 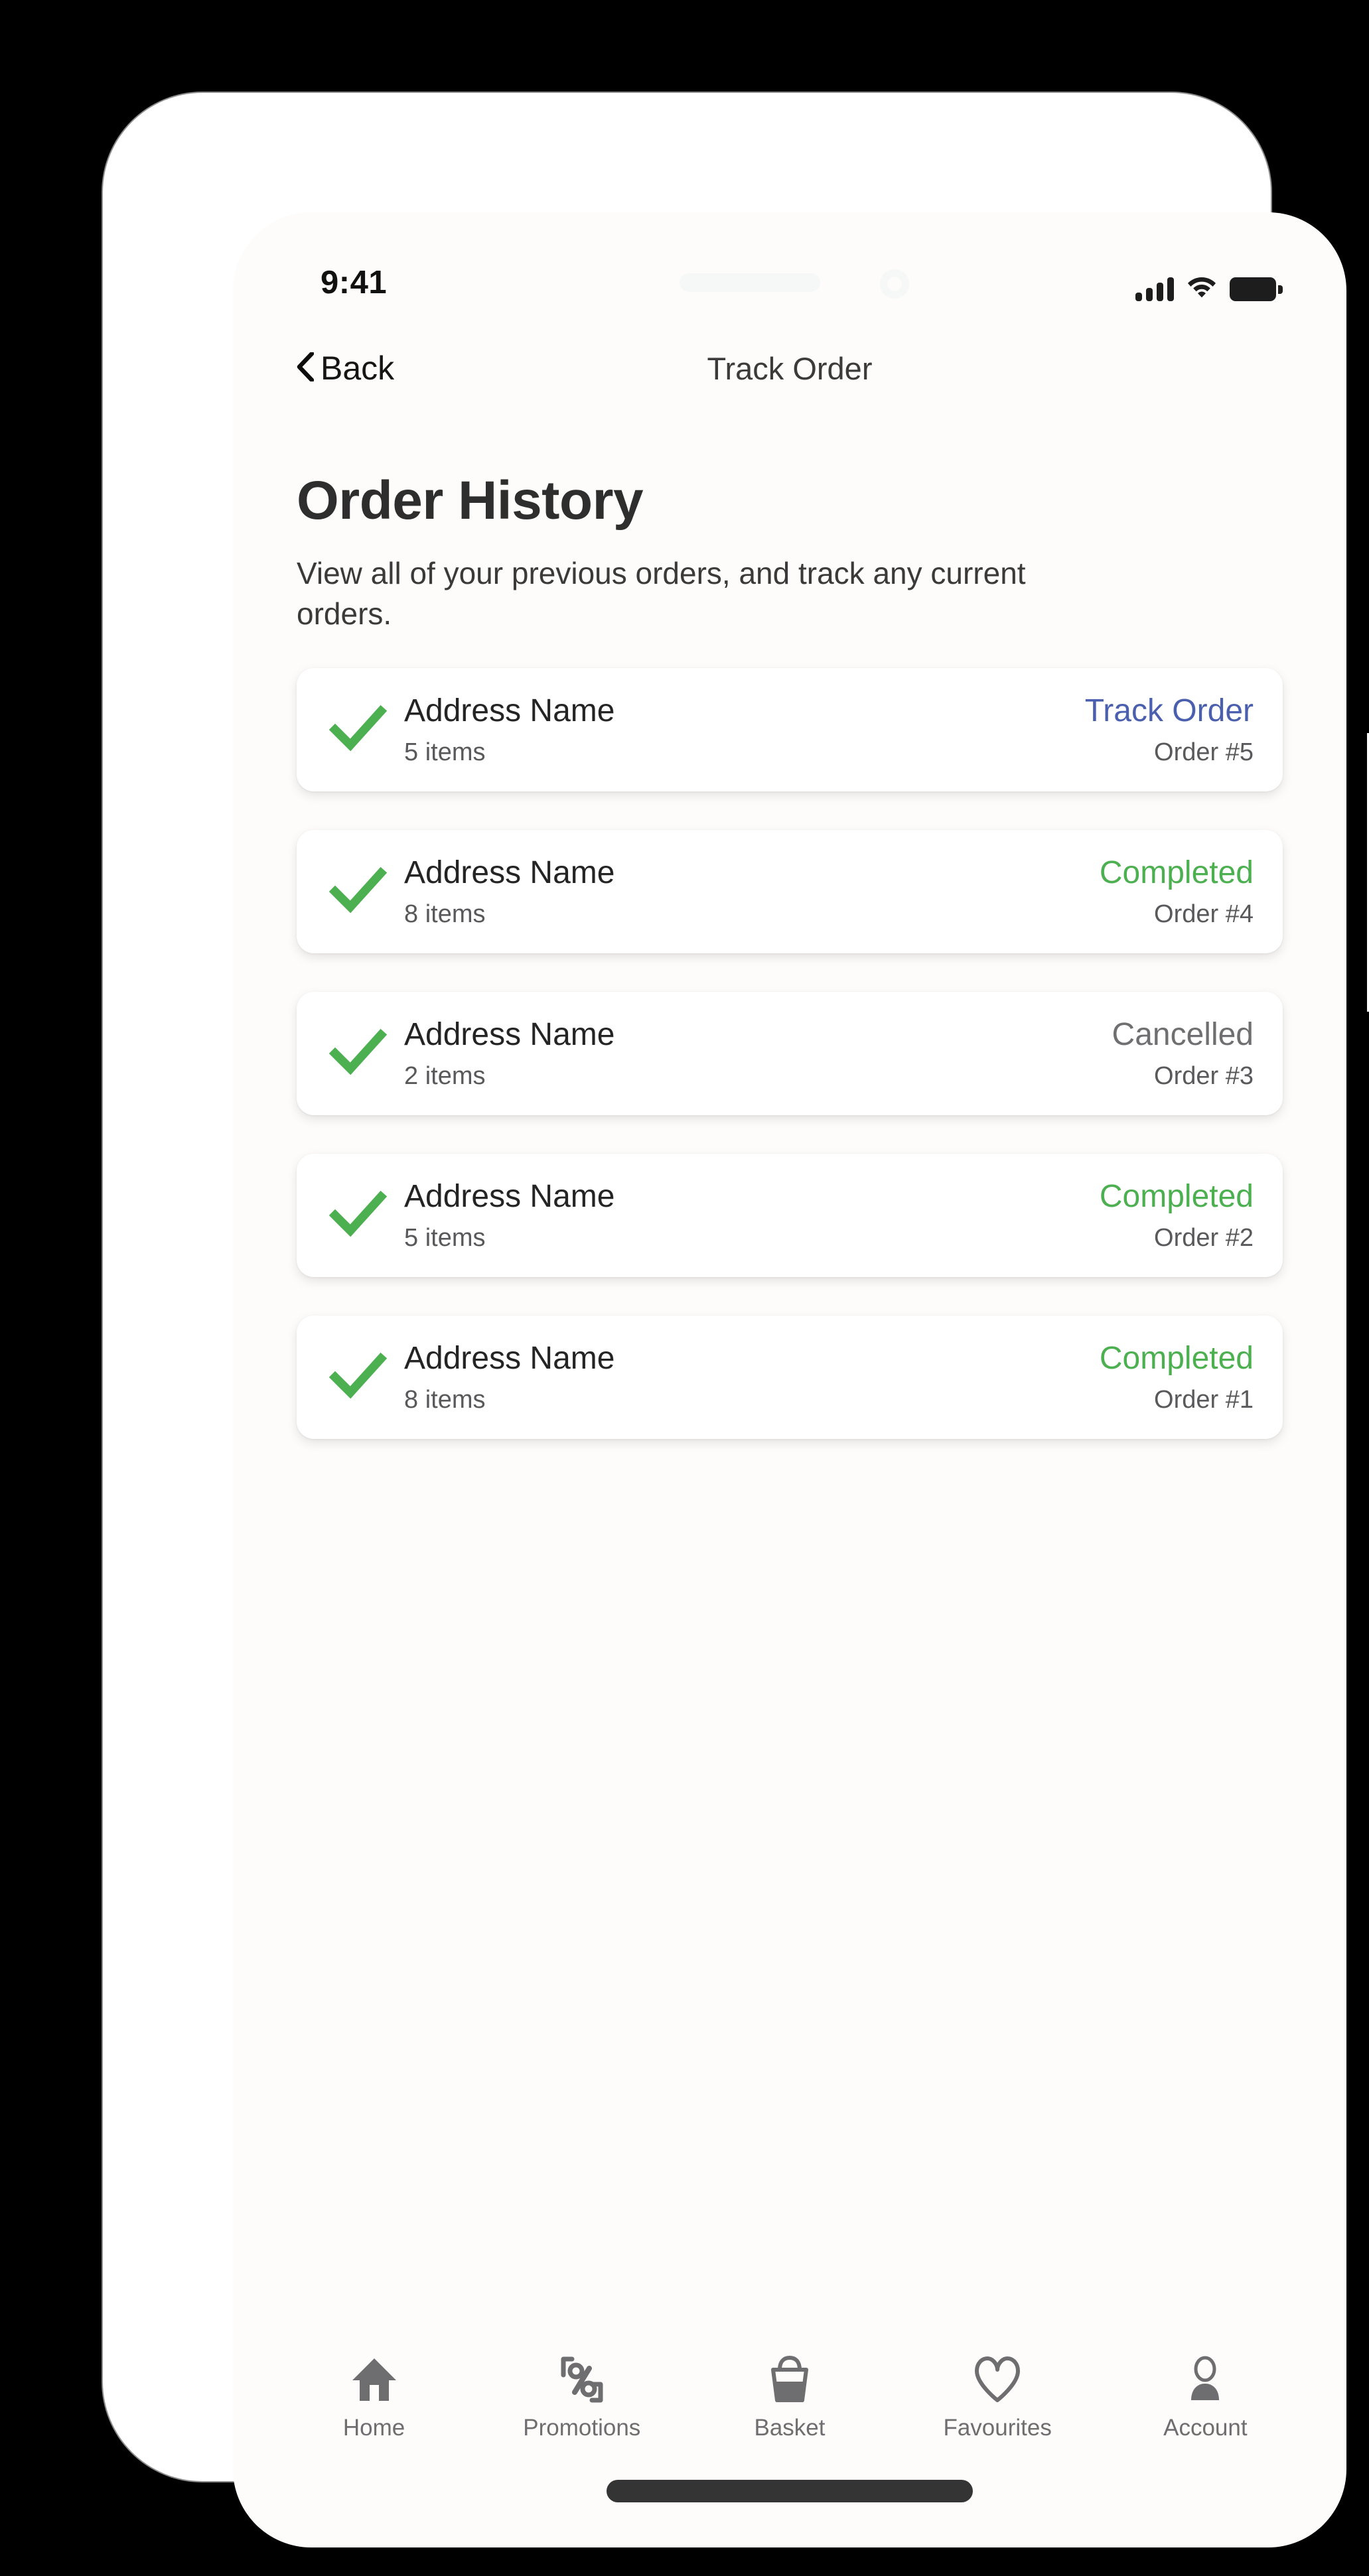 I want to click on volume-down-button, so click(x=198, y=988).